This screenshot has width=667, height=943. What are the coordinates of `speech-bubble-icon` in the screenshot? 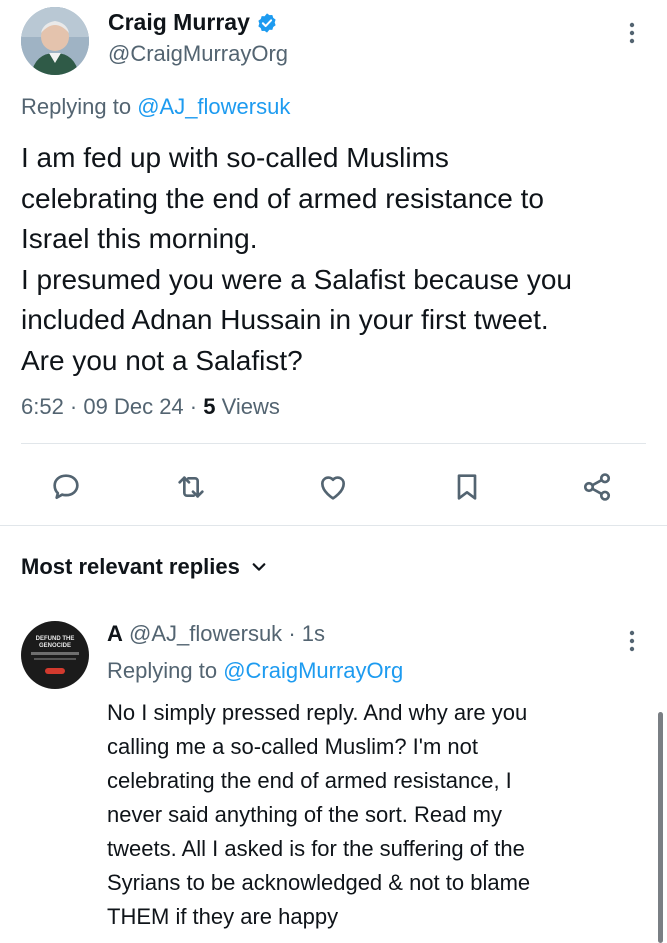 It's located at (66, 486).